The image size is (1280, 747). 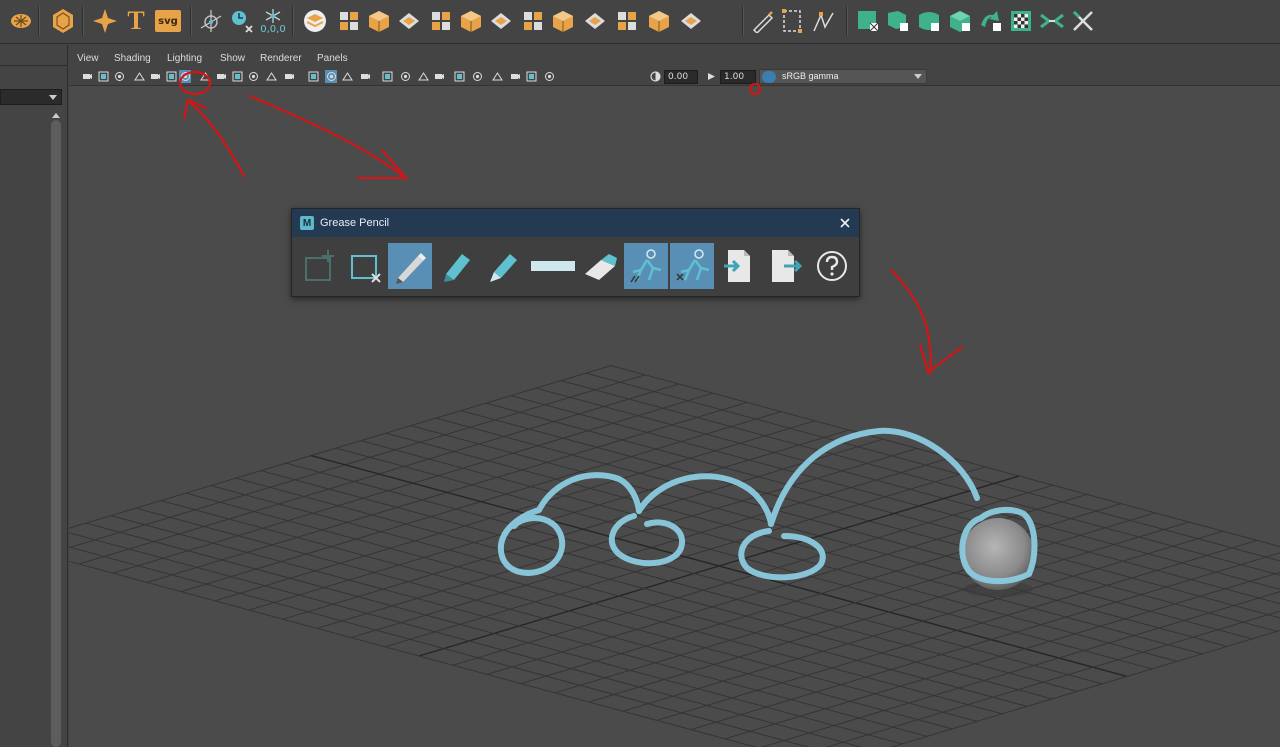 What do you see at coordinates (331, 76) in the screenshot?
I see `smooth-shade-icon` at bounding box center [331, 76].